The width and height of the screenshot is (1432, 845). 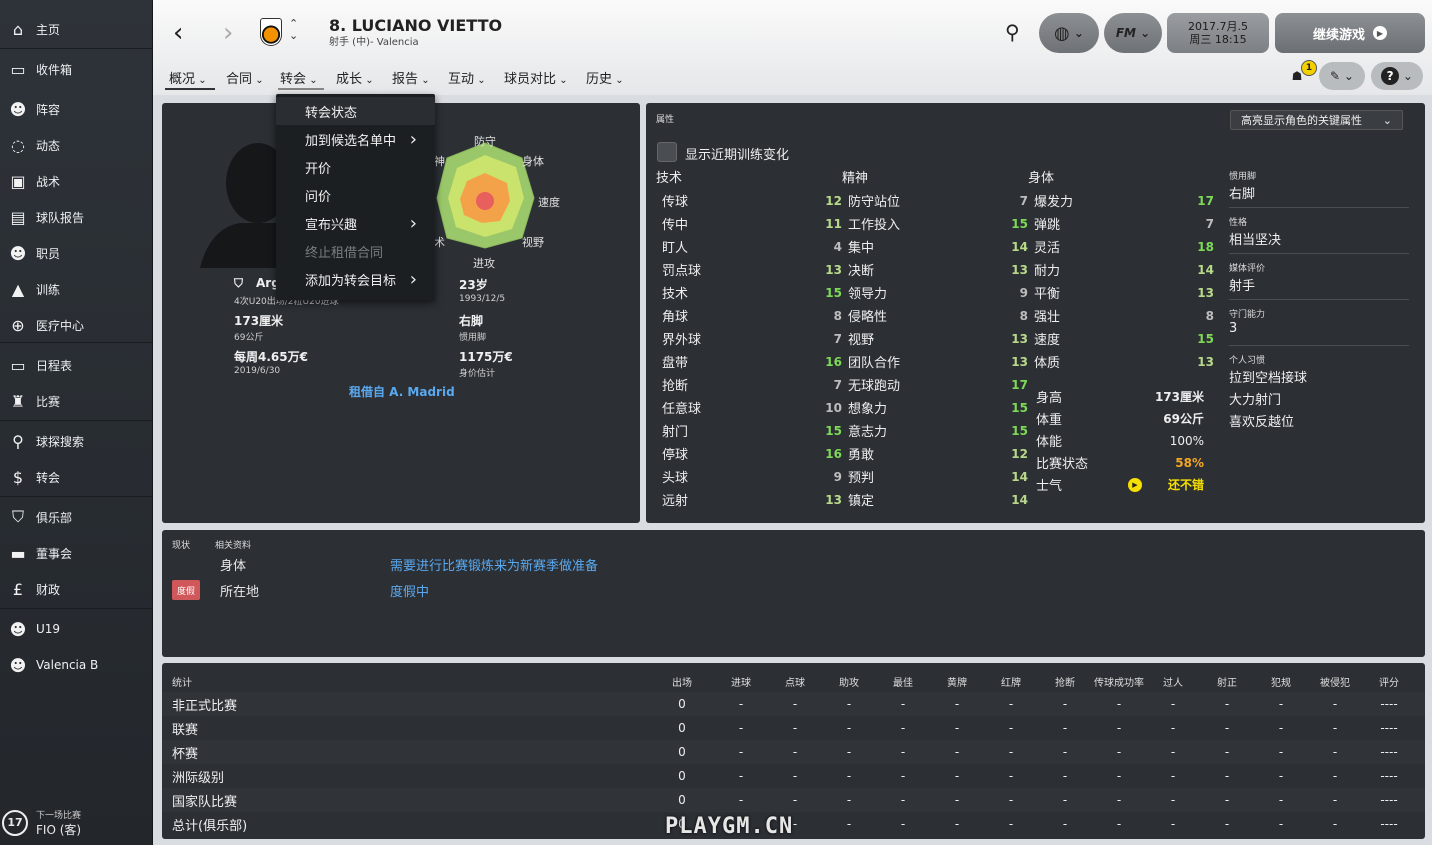 What do you see at coordinates (1133, 33) in the screenshot?
I see `fm-menu-button: FM ⌄` at bounding box center [1133, 33].